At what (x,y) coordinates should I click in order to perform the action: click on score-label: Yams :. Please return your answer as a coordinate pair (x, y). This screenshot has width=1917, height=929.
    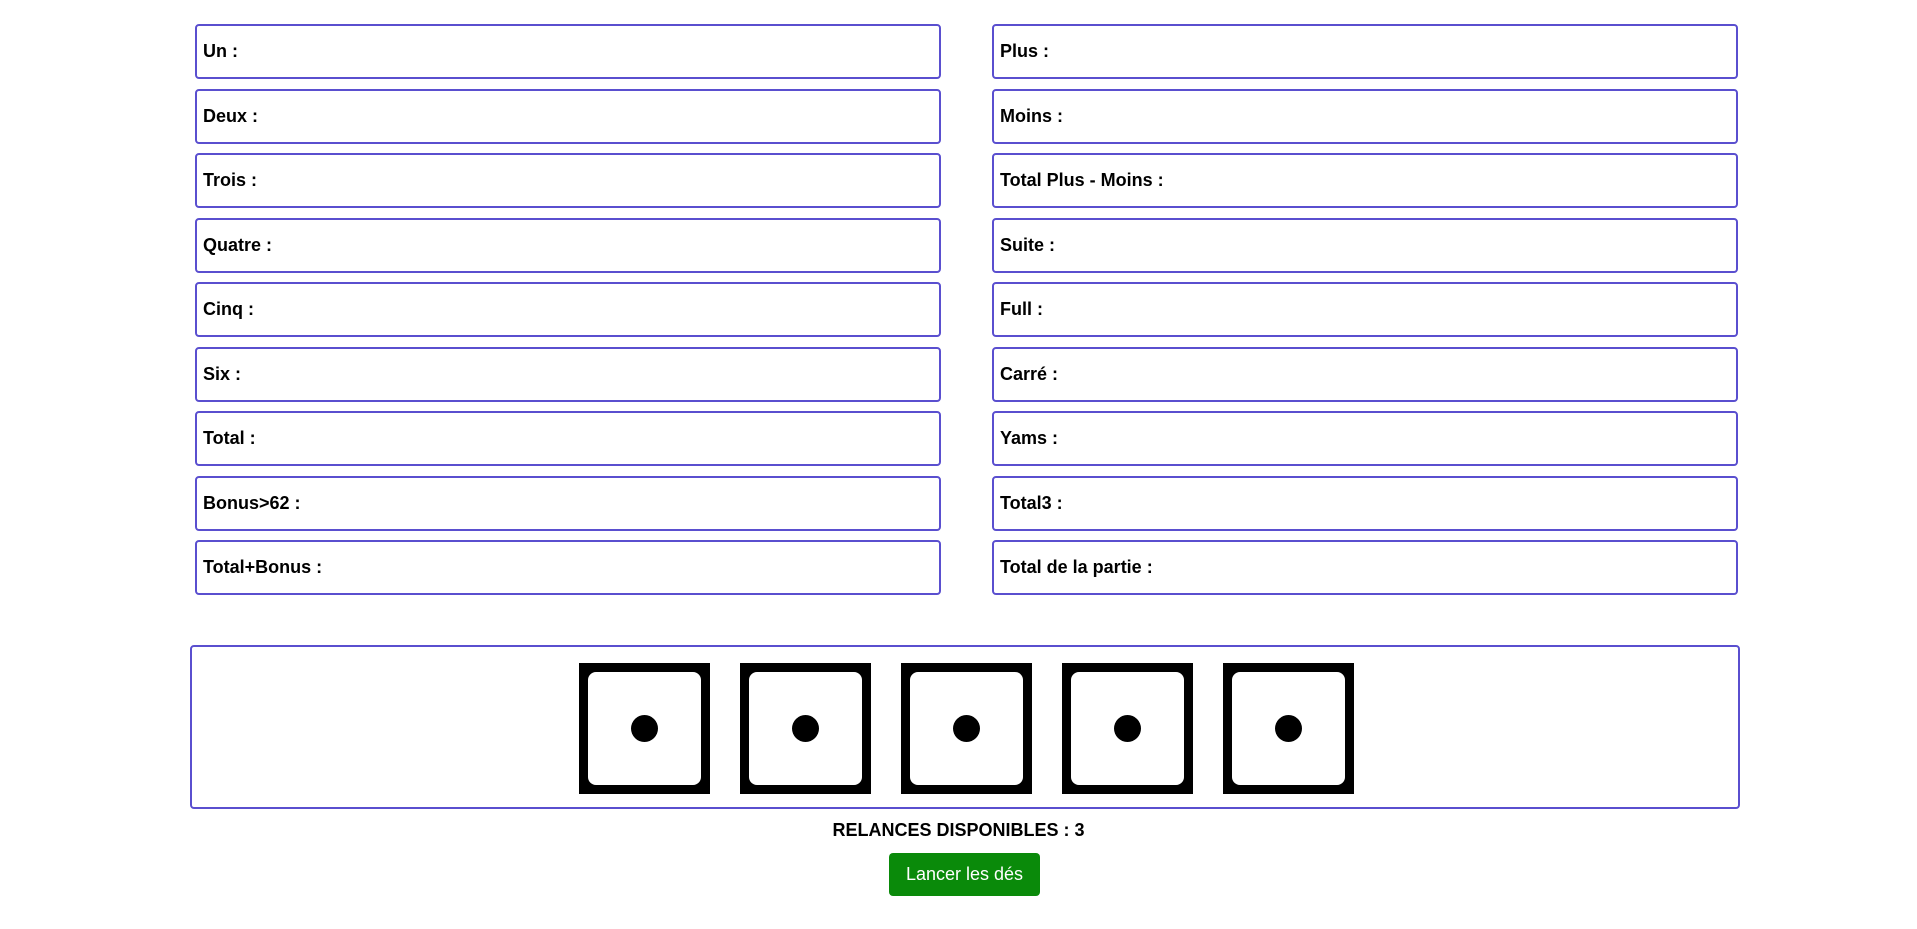
    Looking at the image, I should click on (1029, 438).